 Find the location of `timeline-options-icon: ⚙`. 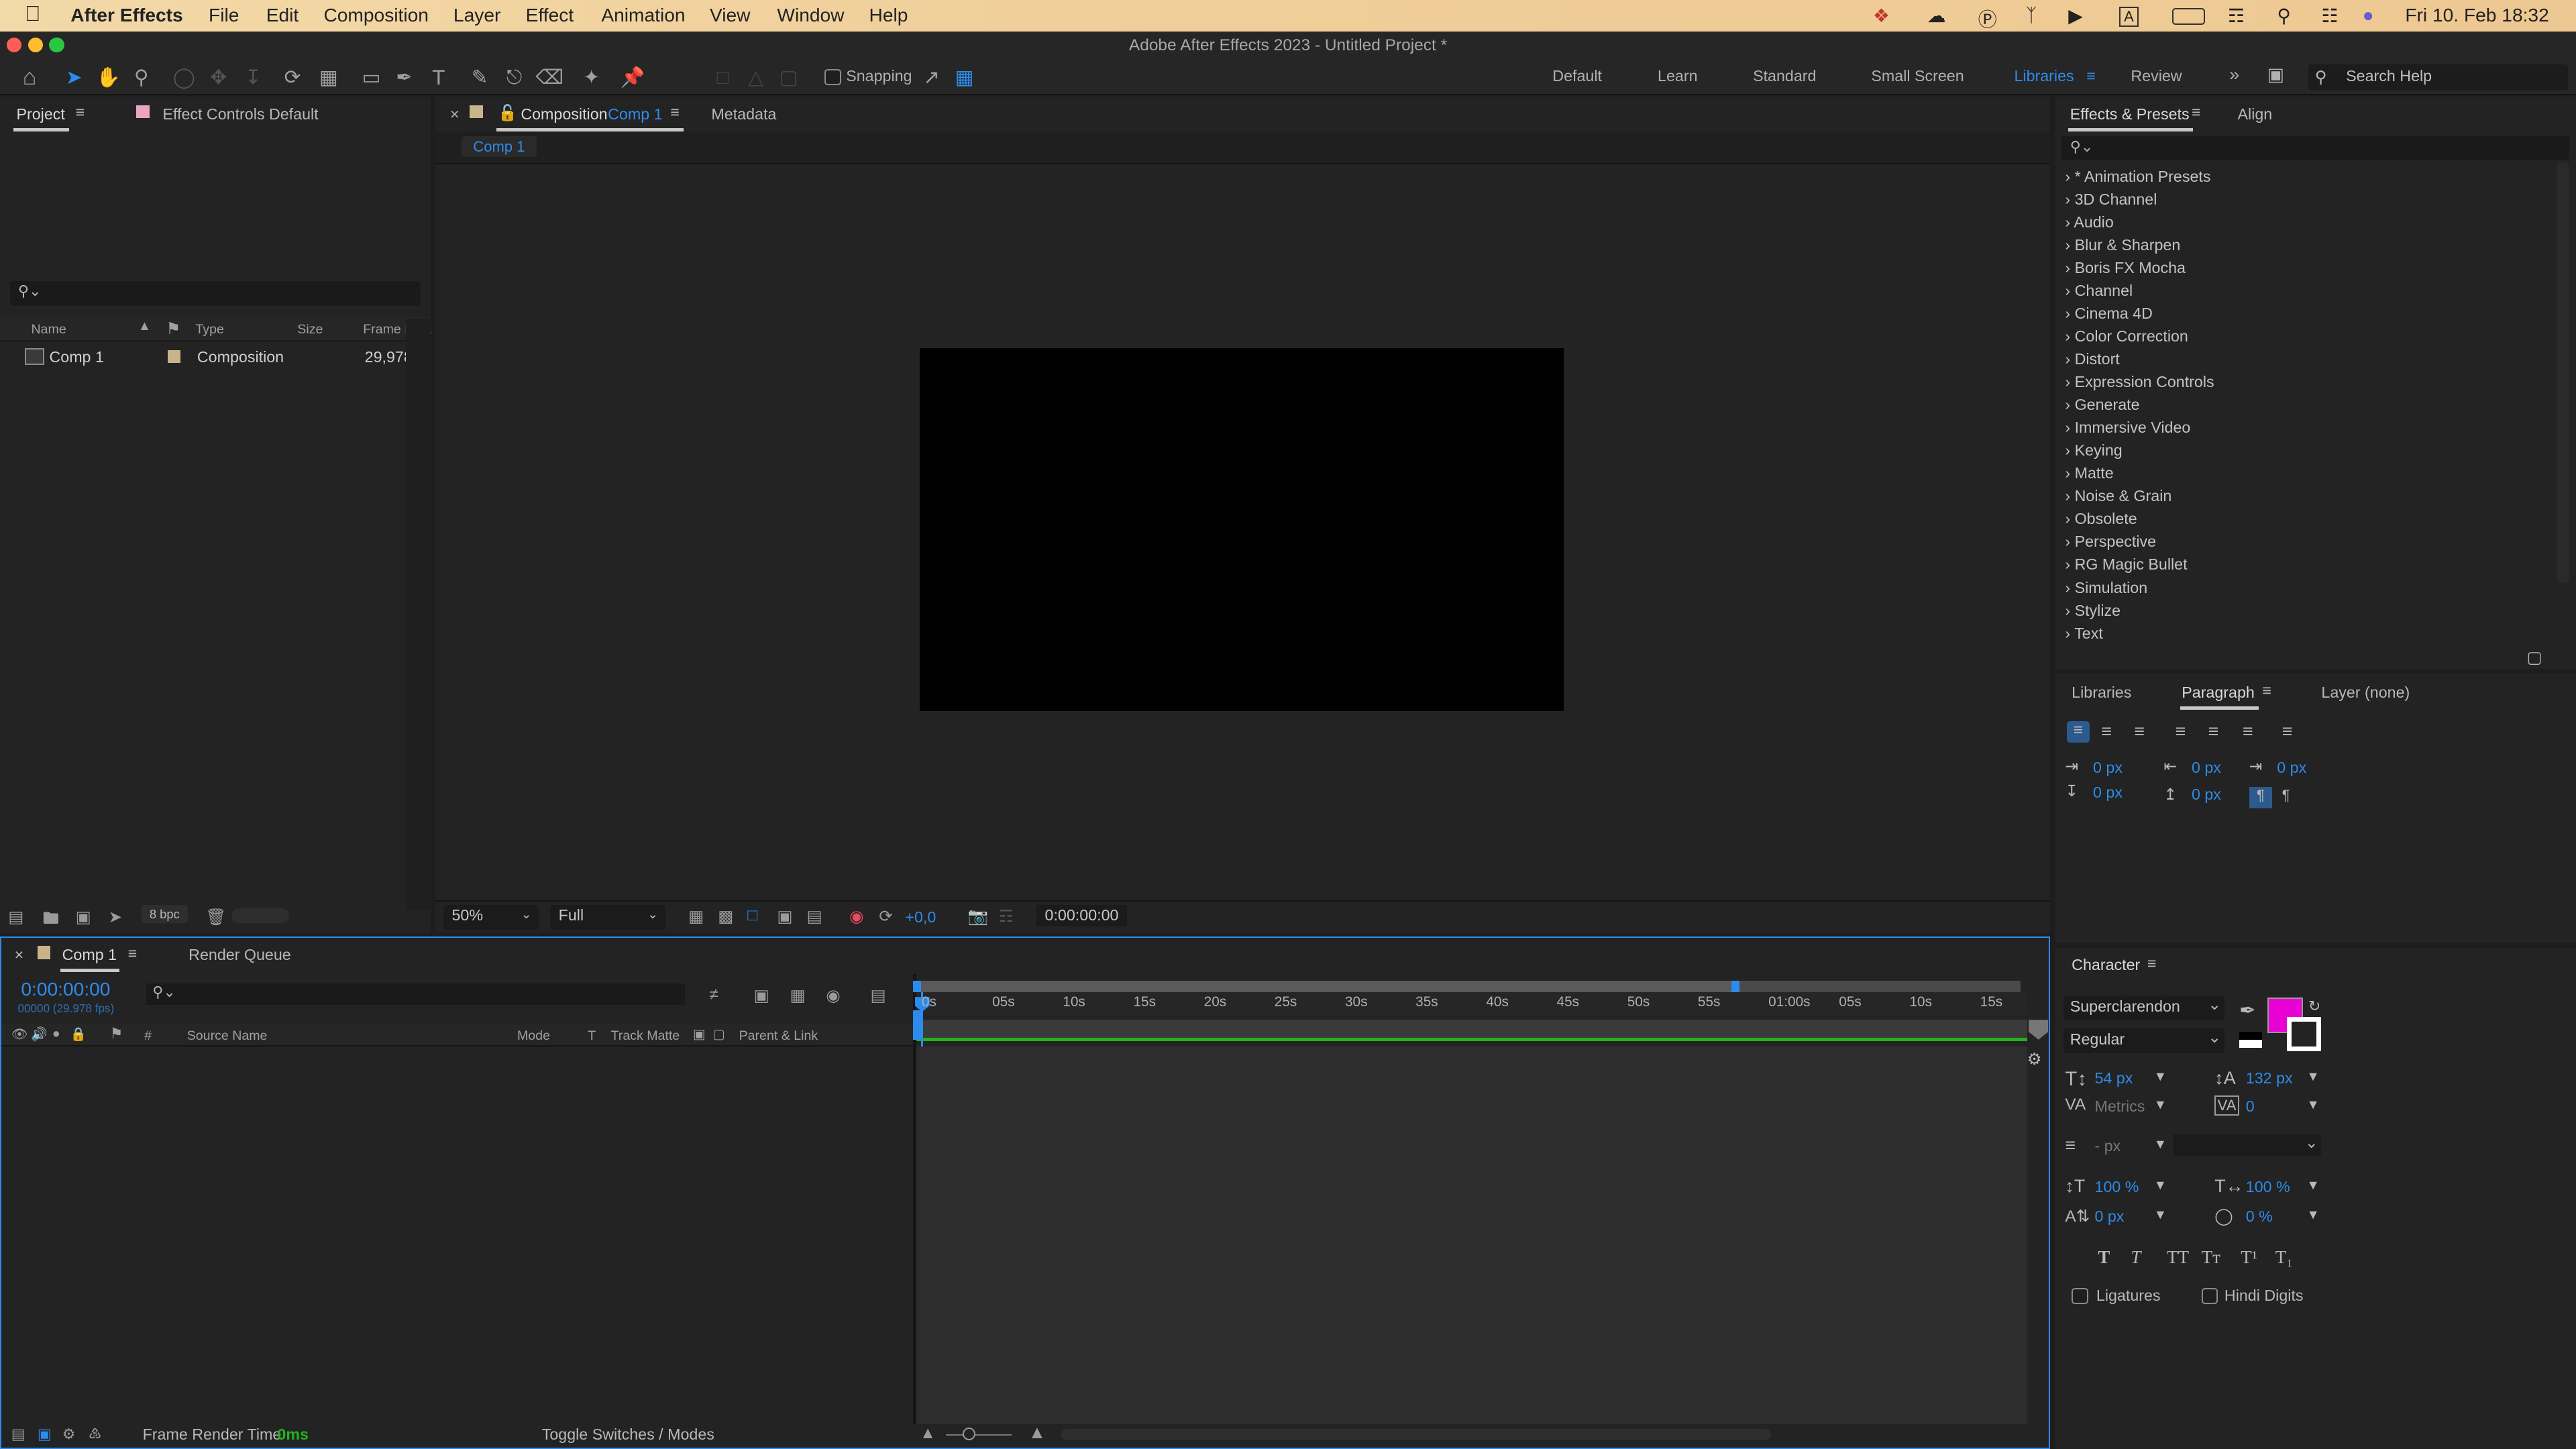

timeline-options-icon: ⚙ is located at coordinates (2034, 1059).